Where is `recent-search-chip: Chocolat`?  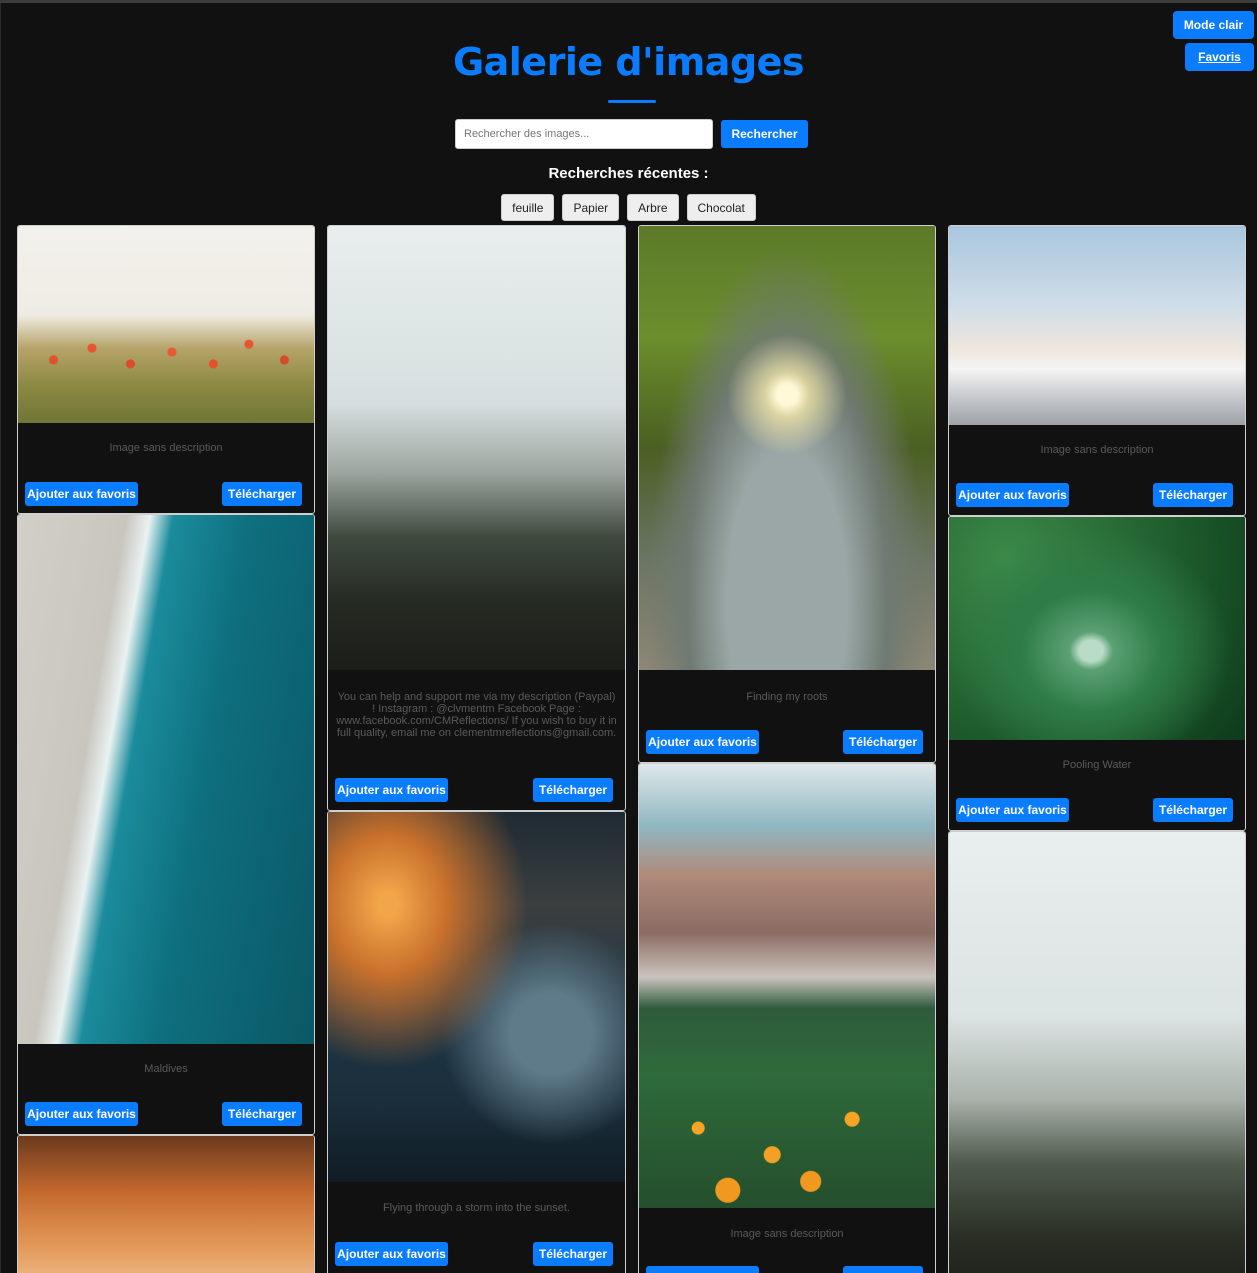
recent-search-chip: Chocolat is located at coordinates (721, 207).